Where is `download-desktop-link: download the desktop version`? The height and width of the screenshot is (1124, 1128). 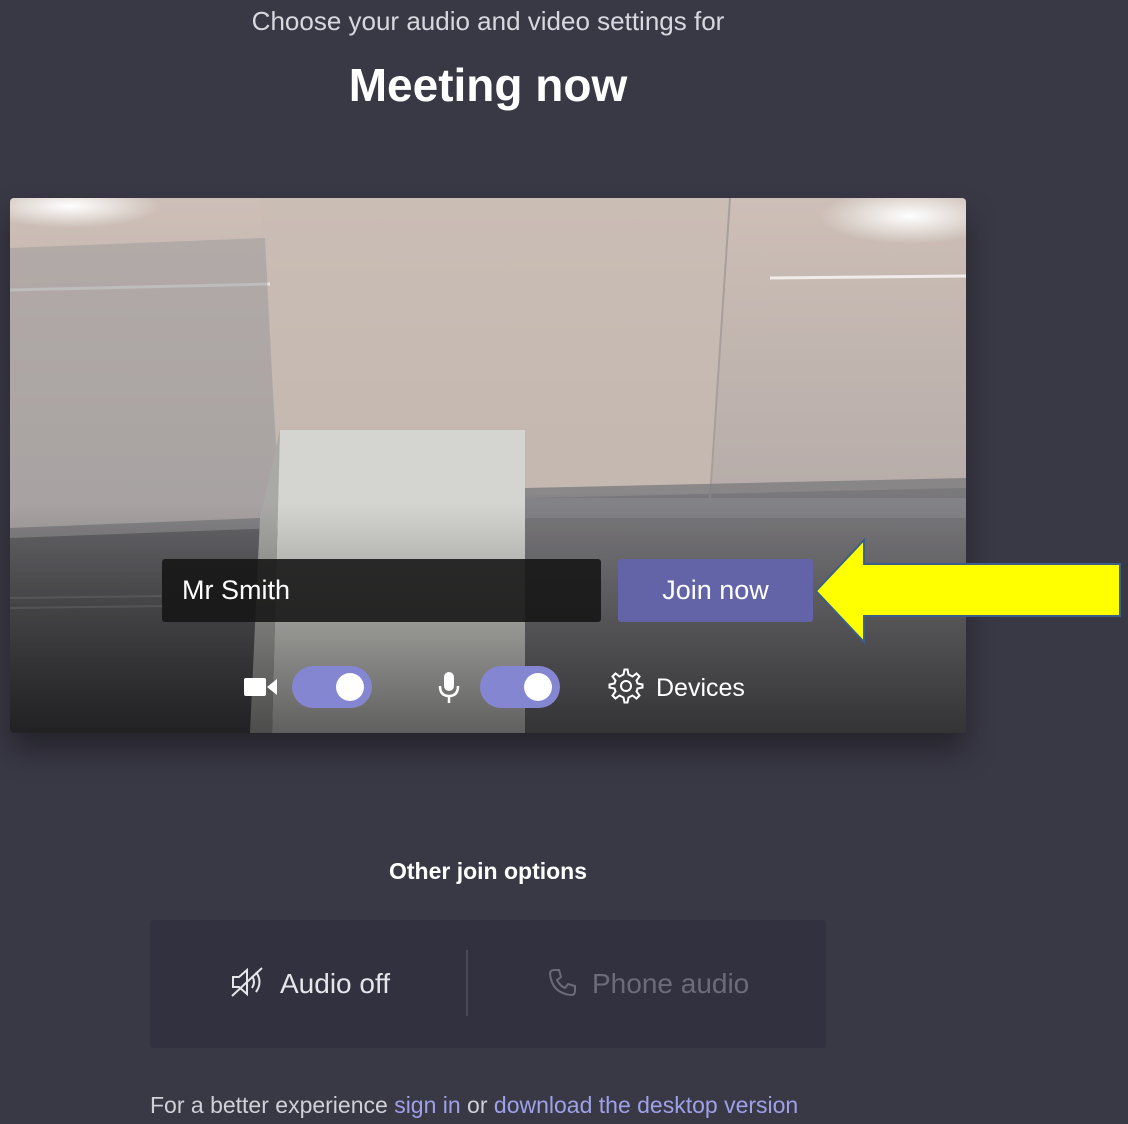
download-desktop-link: download the desktop version is located at coordinates (646, 1105).